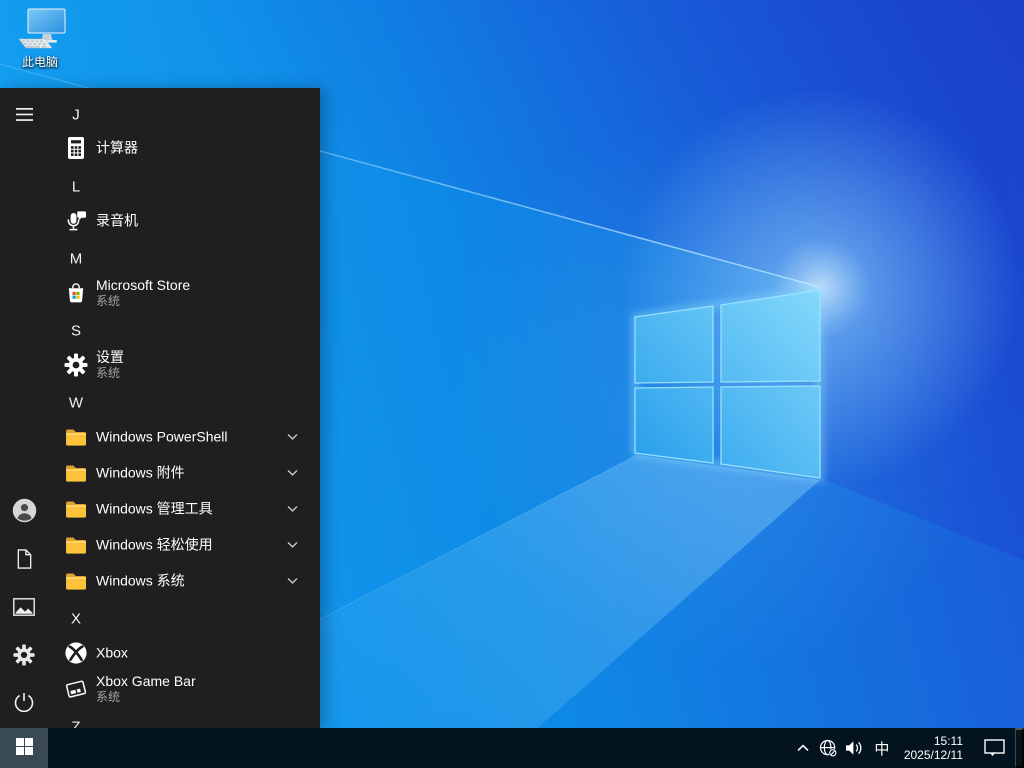 This screenshot has height=768, width=1024. I want to click on desktop-icon-this-pc: 此电脑, so click(40, 38).